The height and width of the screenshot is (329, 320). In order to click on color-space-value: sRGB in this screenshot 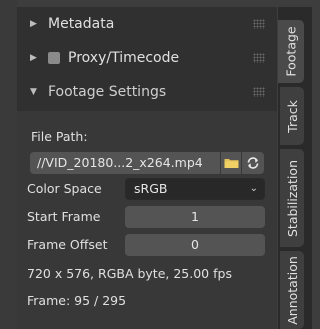, I will do `click(151, 188)`.